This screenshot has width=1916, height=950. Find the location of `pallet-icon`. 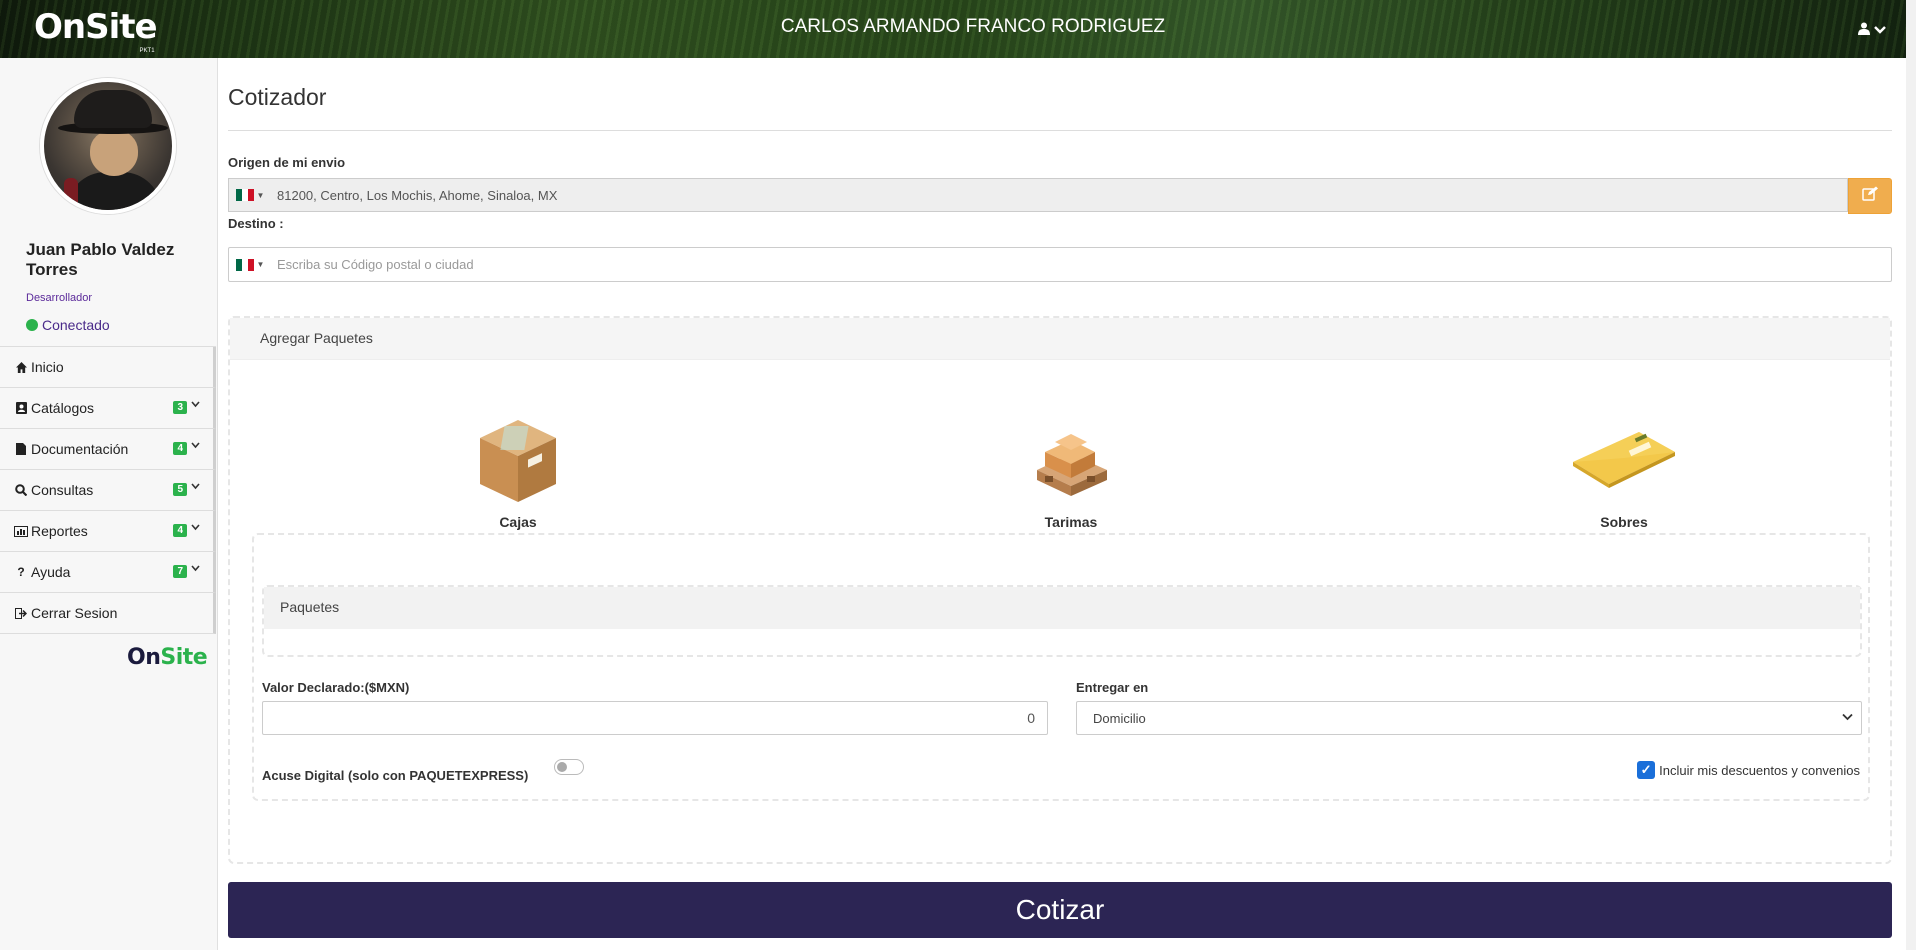

pallet-icon is located at coordinates (1072, 465).